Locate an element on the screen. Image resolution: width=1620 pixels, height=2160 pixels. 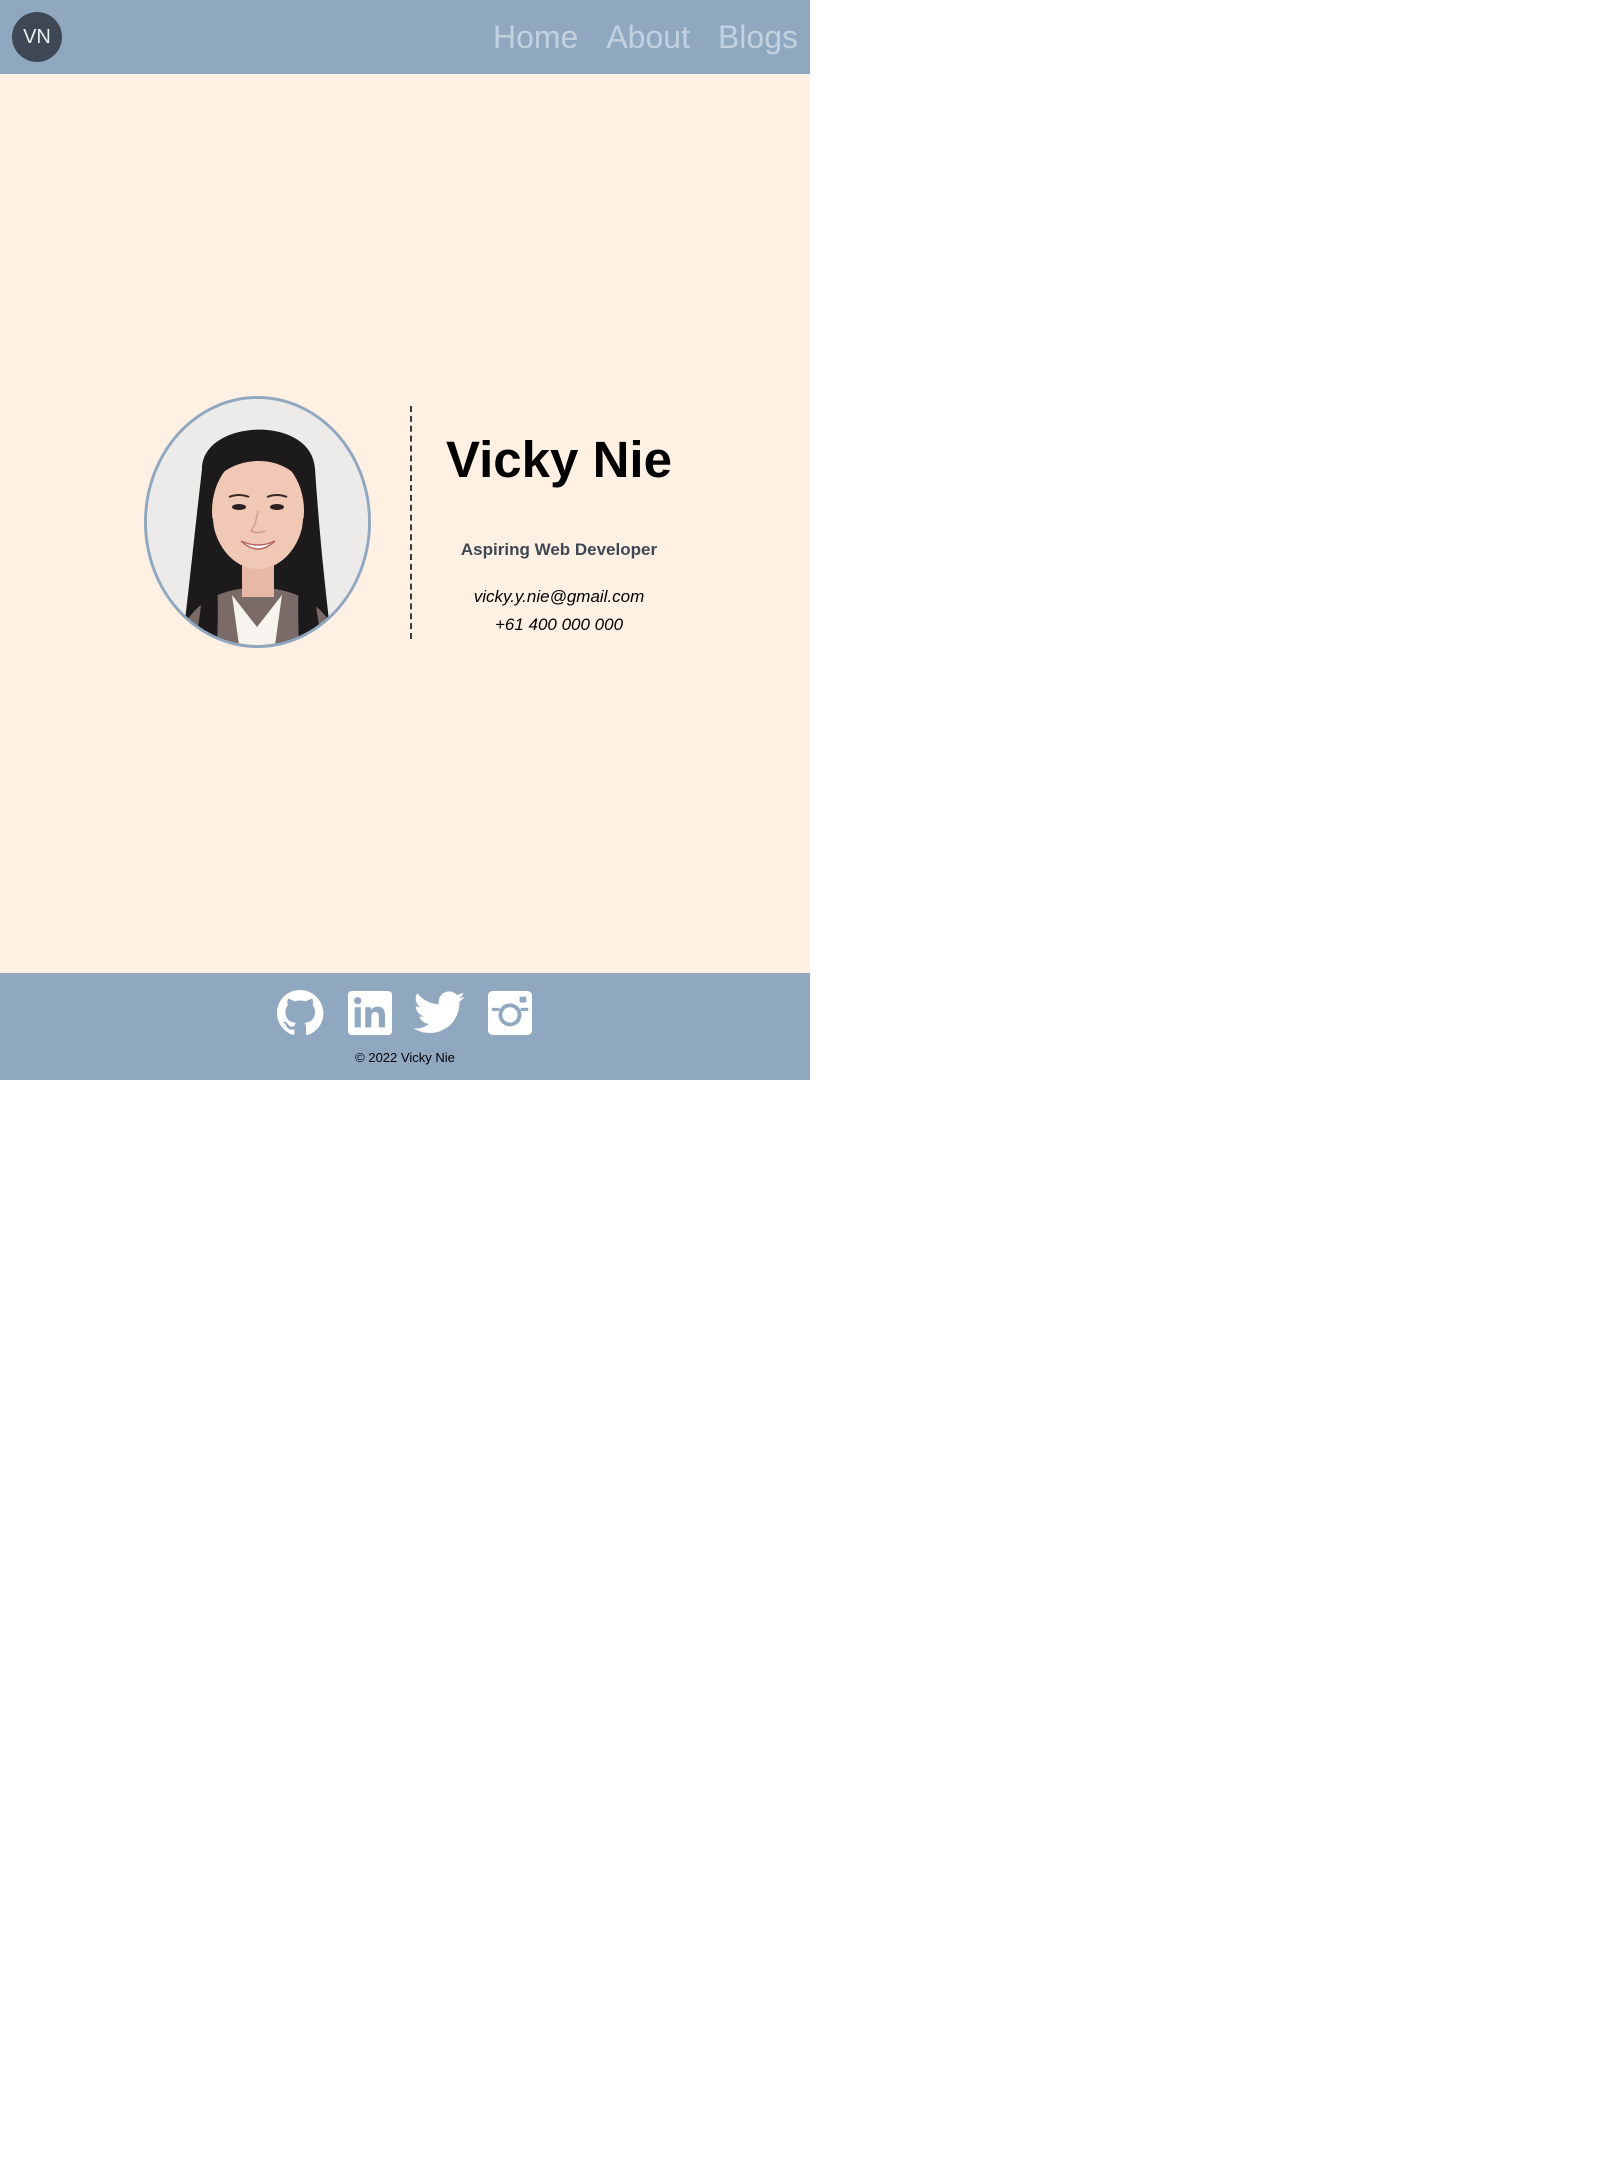
nav-blogs-link: Blogs is located at coordinates (758, 37).